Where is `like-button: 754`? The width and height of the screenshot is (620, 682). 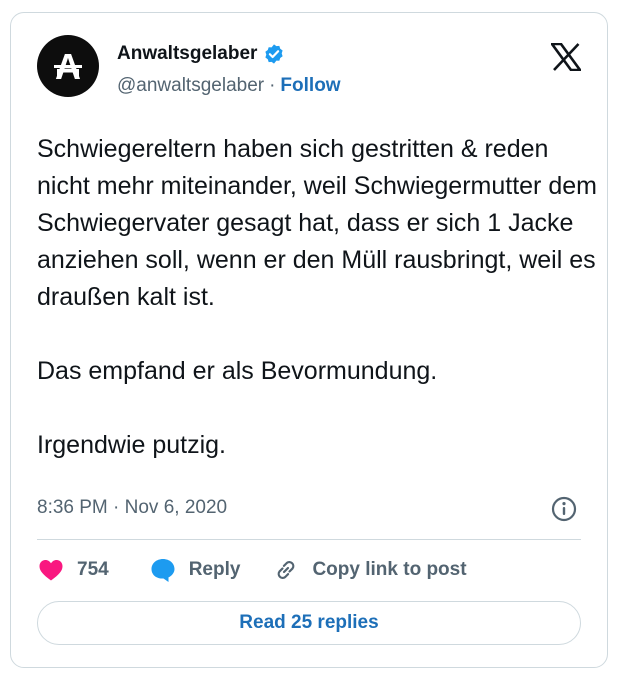
like-button: 754 is located at coordinates (73, 570).